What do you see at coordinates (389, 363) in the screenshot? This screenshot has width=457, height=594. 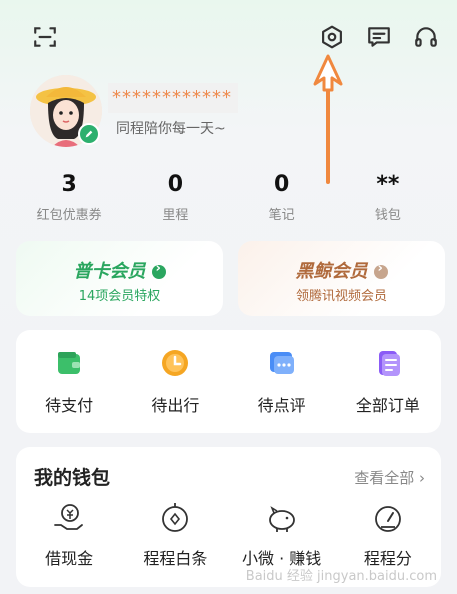 I see `list-purple-icon` at bounding box center [389, 363].